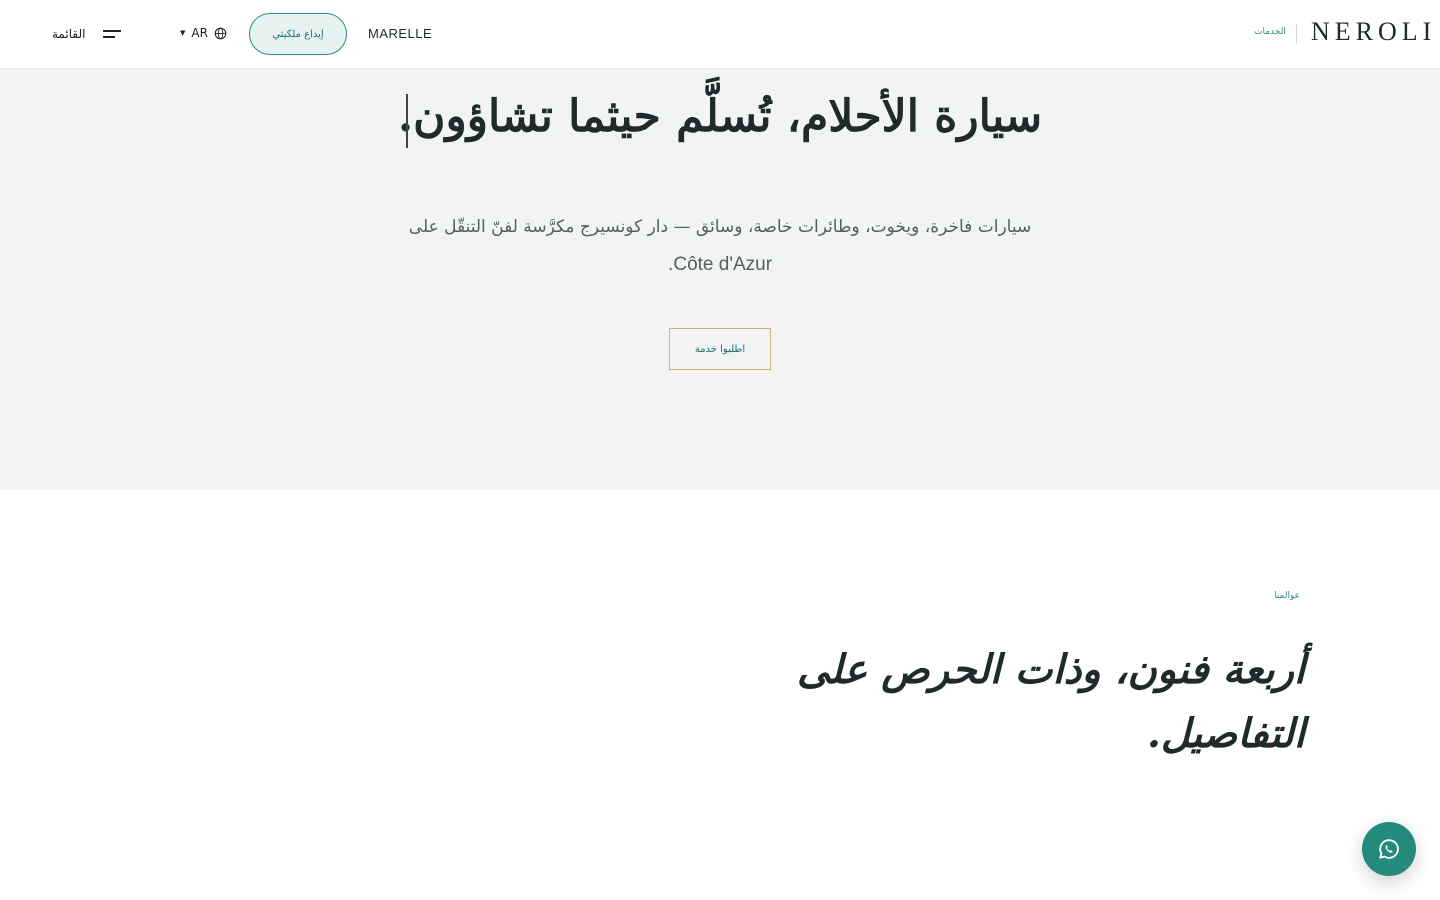  I want to click on menu-label: القائمة, so click(69, 34).